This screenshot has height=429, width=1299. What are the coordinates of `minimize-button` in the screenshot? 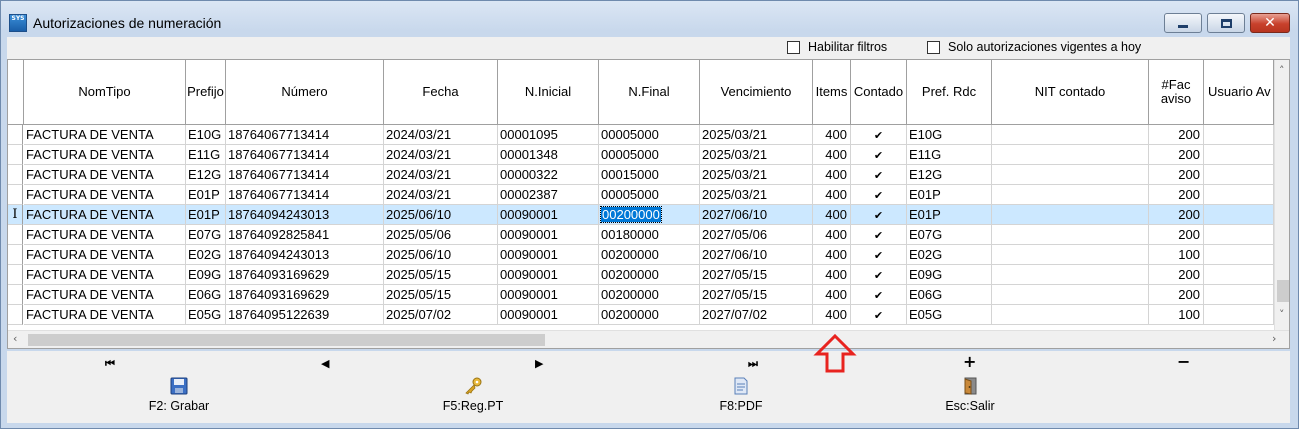 It's located at (1183, 23).